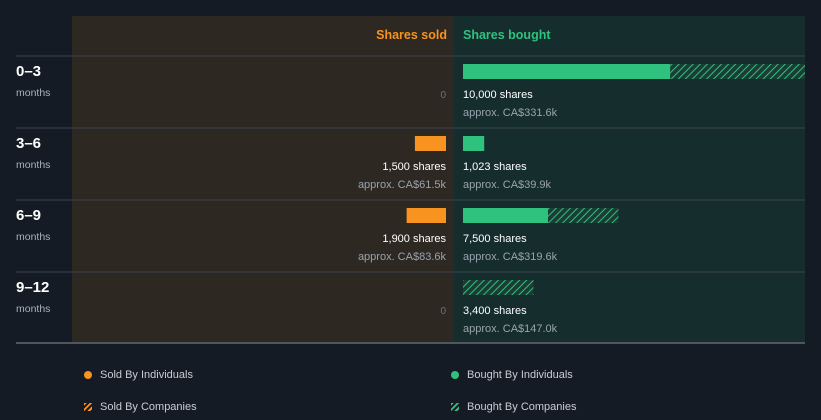 Image resolution: width=821 pixels, height=420 pixels. I want to click on bought-shares-label: 7,500 shares, so click(495, 239).